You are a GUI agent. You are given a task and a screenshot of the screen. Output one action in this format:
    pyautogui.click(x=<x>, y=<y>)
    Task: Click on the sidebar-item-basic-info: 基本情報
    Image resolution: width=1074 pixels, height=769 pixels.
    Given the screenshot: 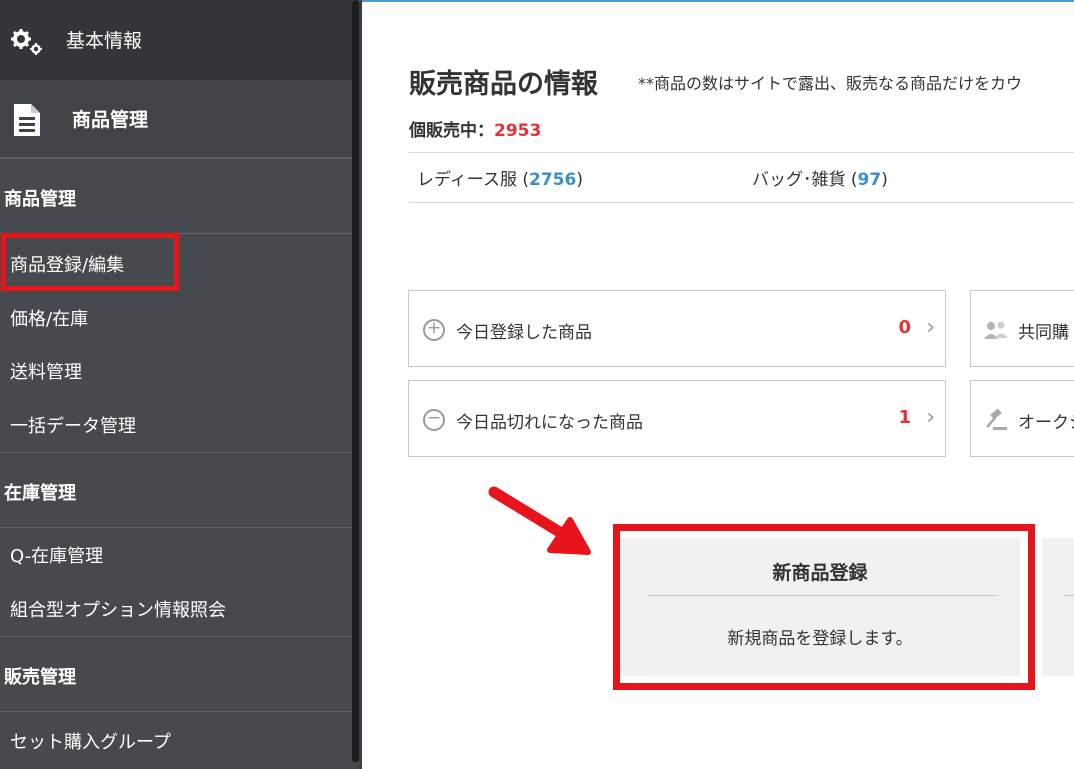 What is the action you would take?
    pyautogui.click(x=176, y=40)
    